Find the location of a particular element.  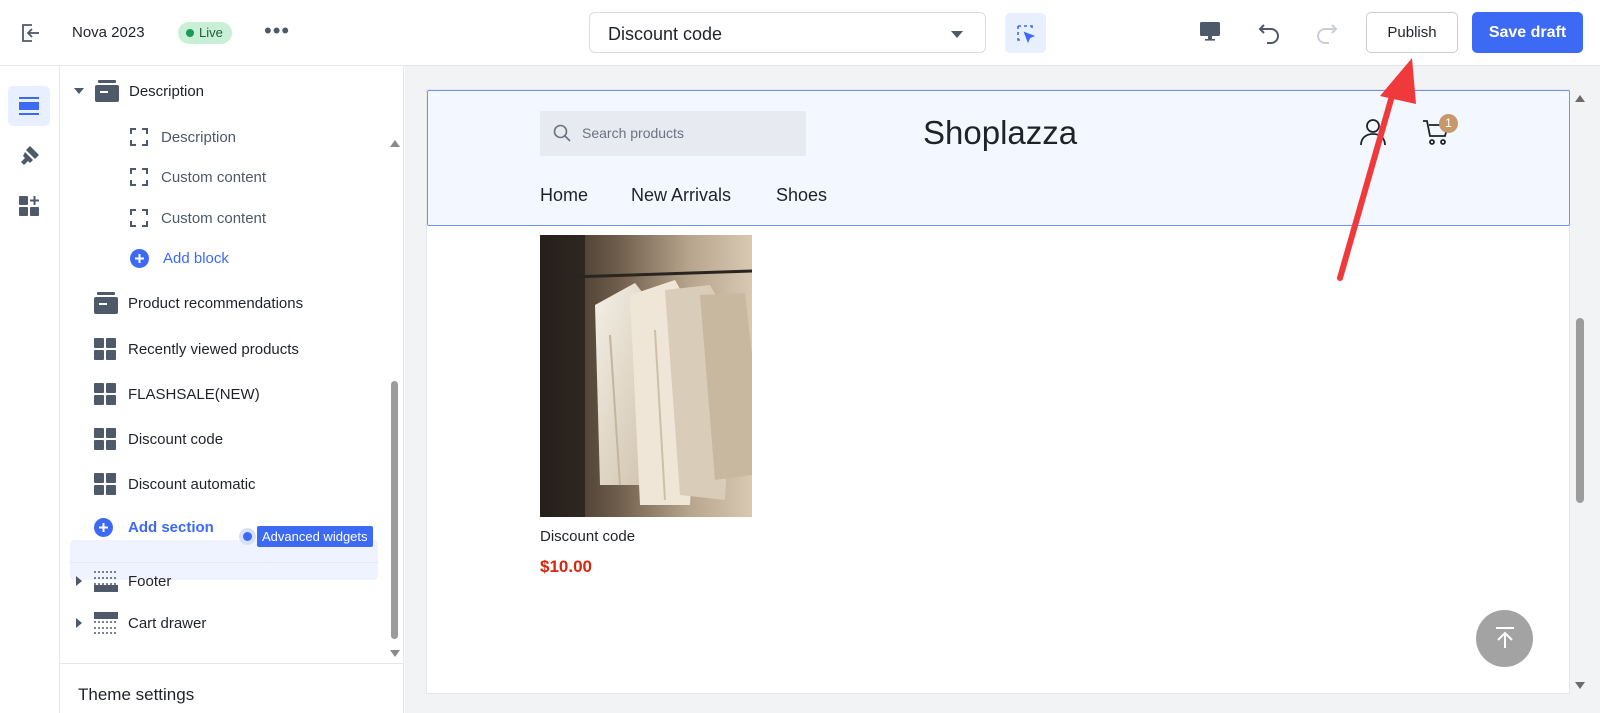

section-discount-automatic: Discount automatic is located at coordinates (175, 484).